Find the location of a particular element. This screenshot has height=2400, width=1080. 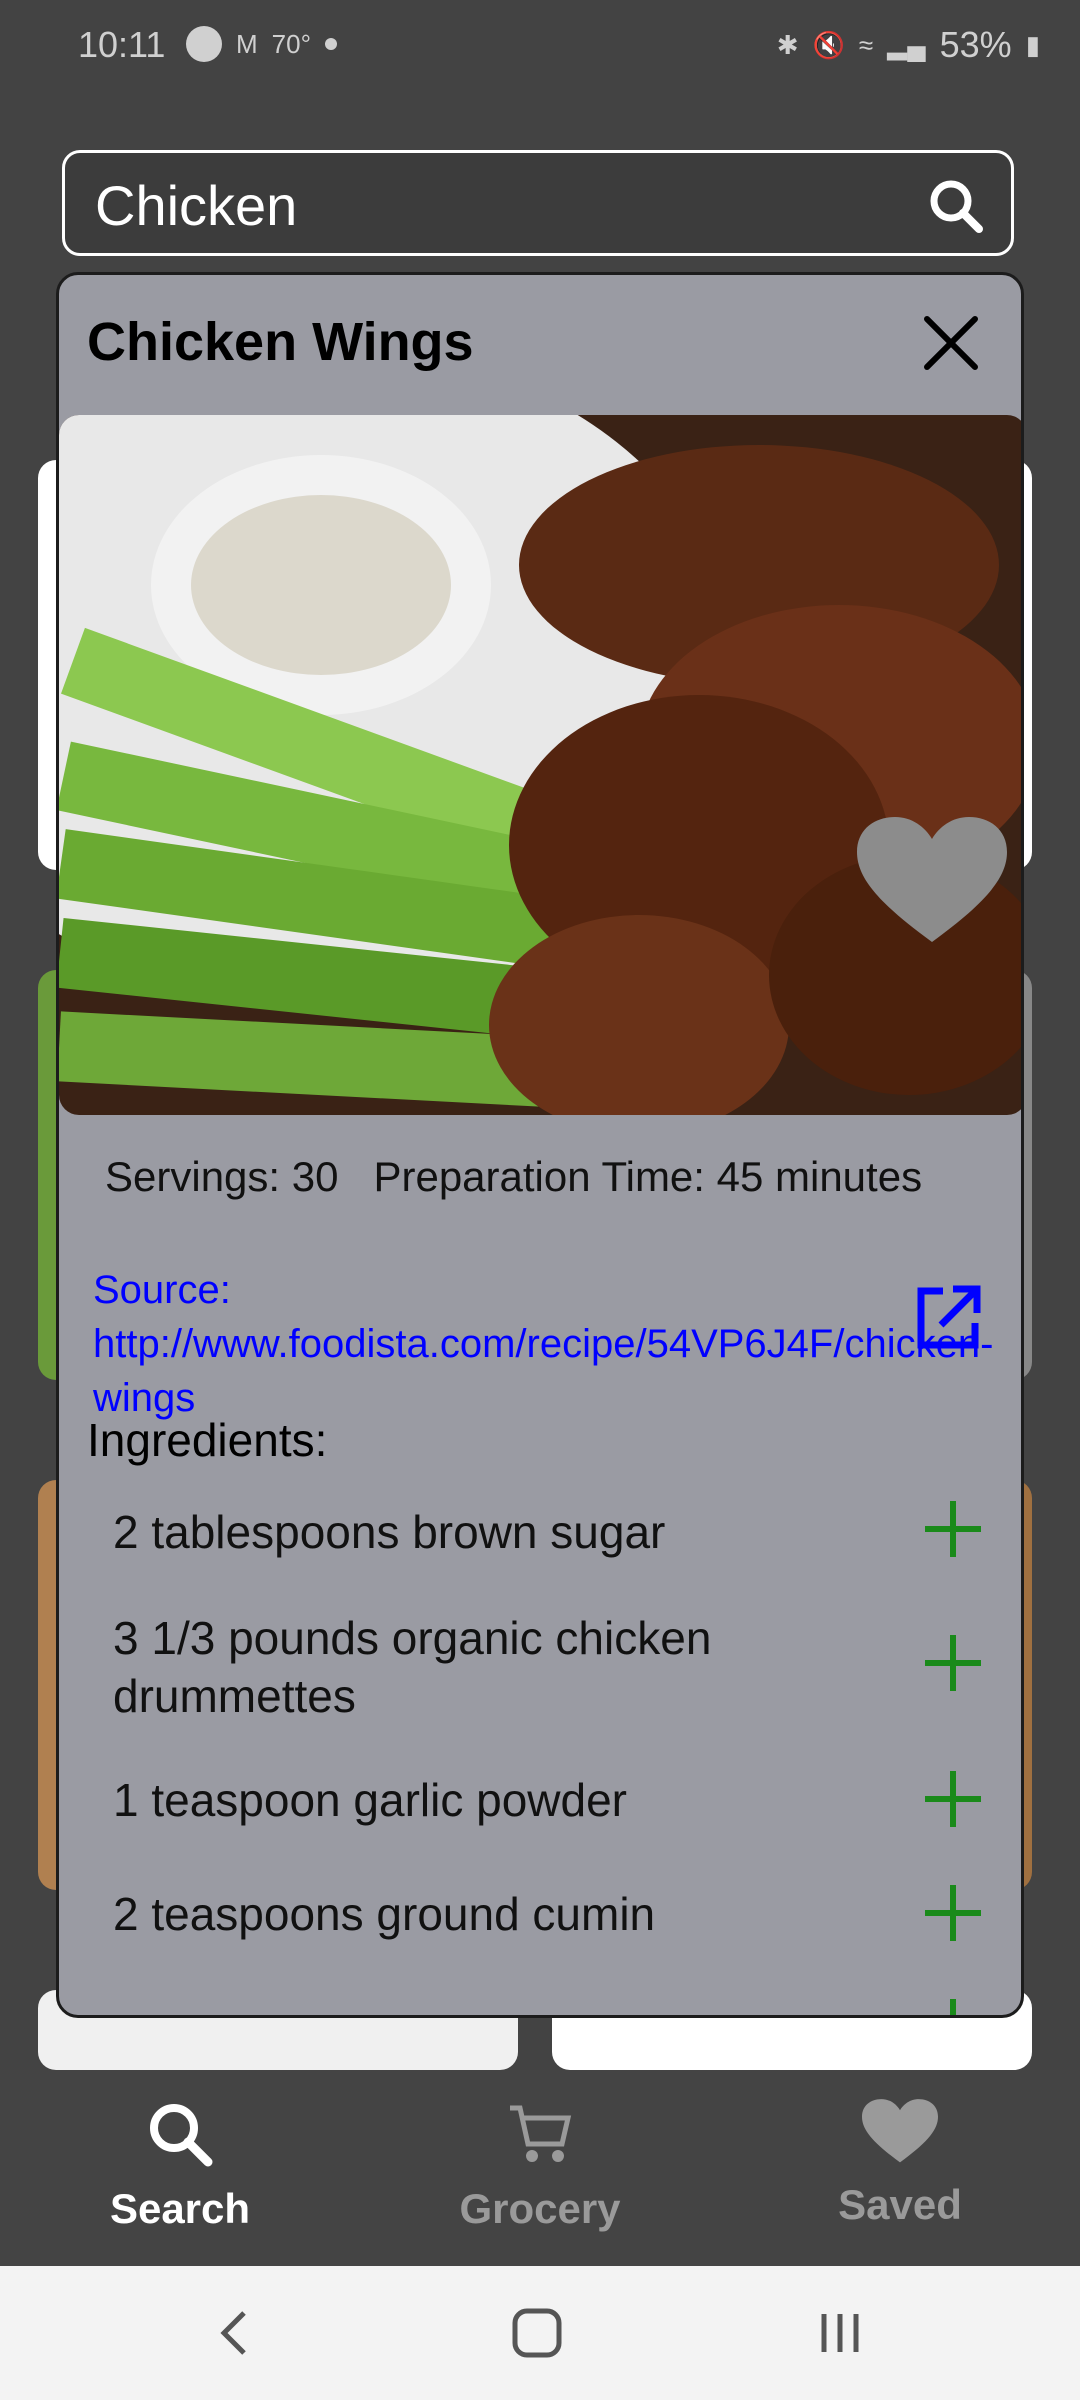

mute-icon: 🔇 is located at coordinates (828, 44).